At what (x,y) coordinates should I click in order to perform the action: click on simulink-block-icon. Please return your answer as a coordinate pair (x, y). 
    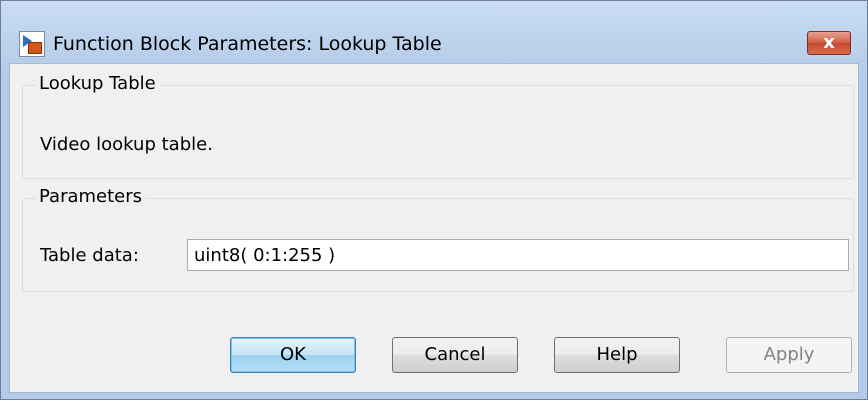
    Looking at the image, I should click on (32, 44).